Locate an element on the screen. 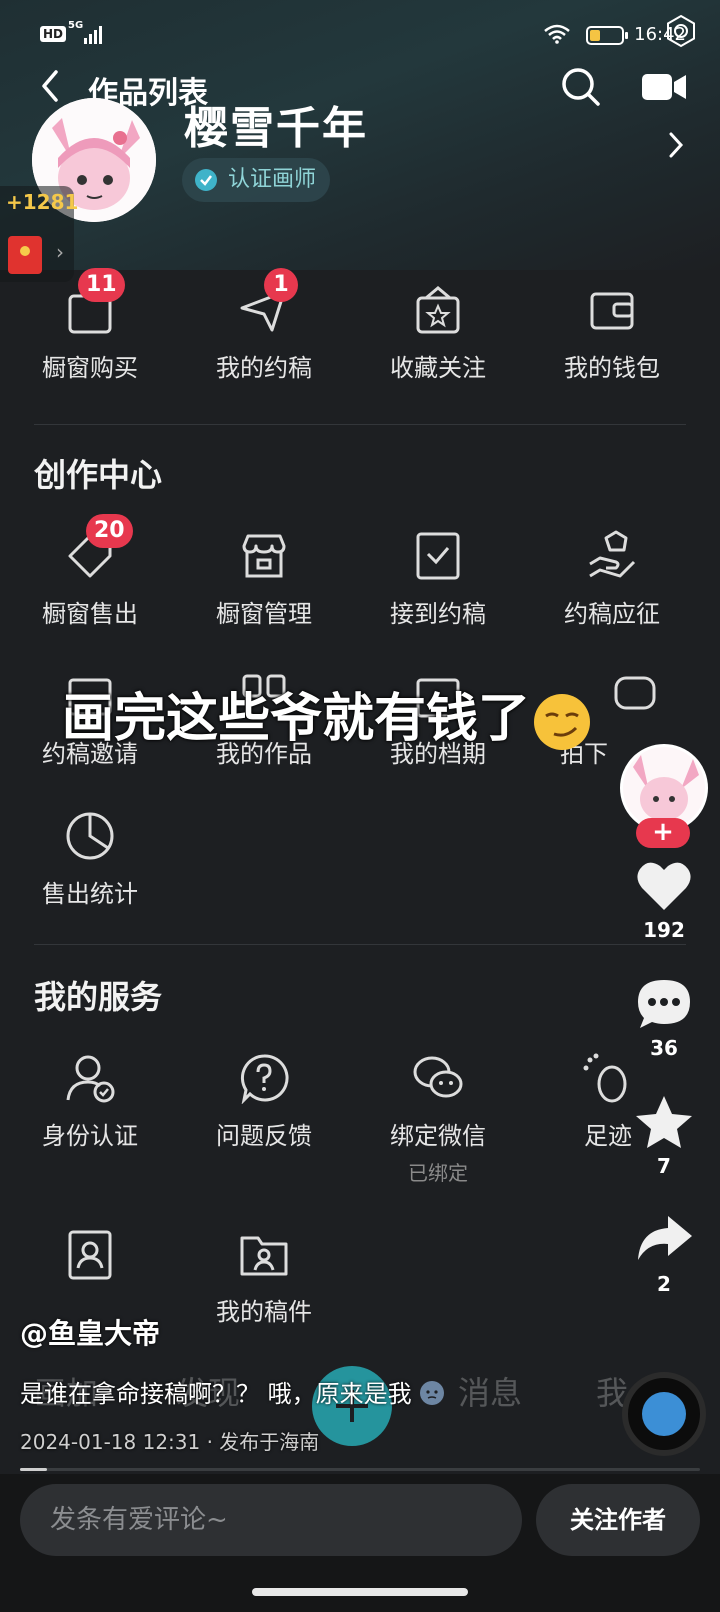 The width and height of the screenshot is (720, 1612). quick-action-label: 橱窗购买 is located at coordinates (90, 368).